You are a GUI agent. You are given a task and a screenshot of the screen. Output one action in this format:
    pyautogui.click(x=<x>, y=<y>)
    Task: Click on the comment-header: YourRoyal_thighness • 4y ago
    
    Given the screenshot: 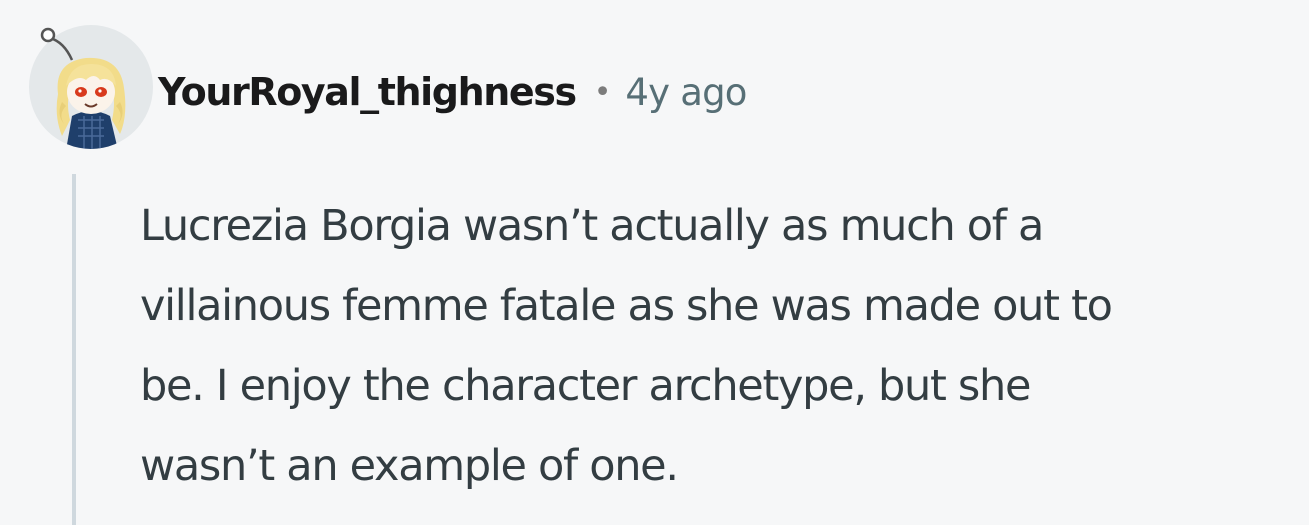 What is the action you would take?
    pyautogui.click(x=452, y=92)
    